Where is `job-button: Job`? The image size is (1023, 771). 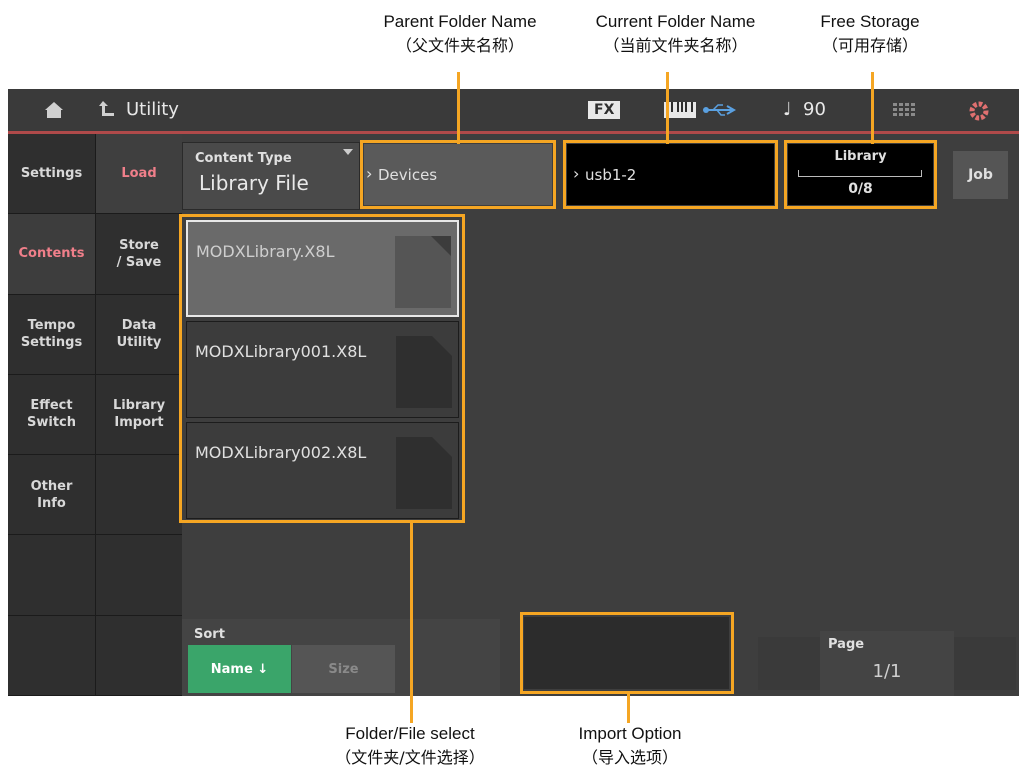
job-button: Job is located at coordinates (980, 175).